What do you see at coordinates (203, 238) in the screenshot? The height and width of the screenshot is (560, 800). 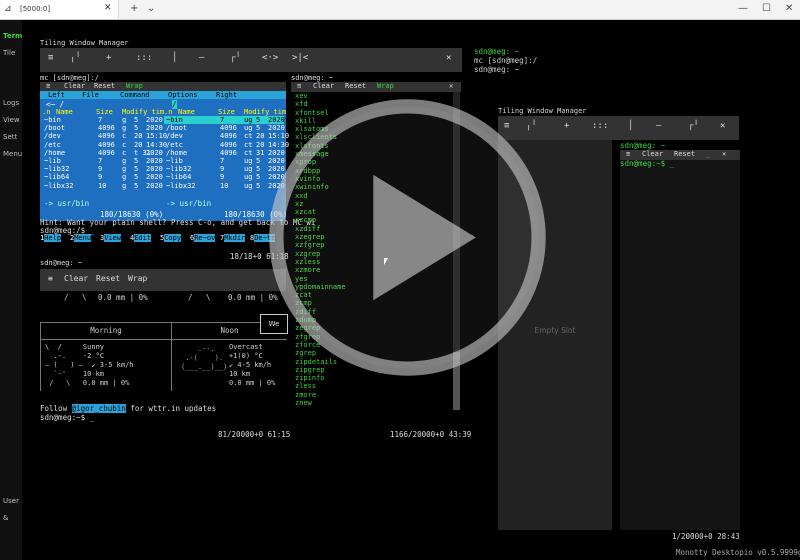 I see `function-key-6: 6Re~ov` at bounding box center [203, 238].